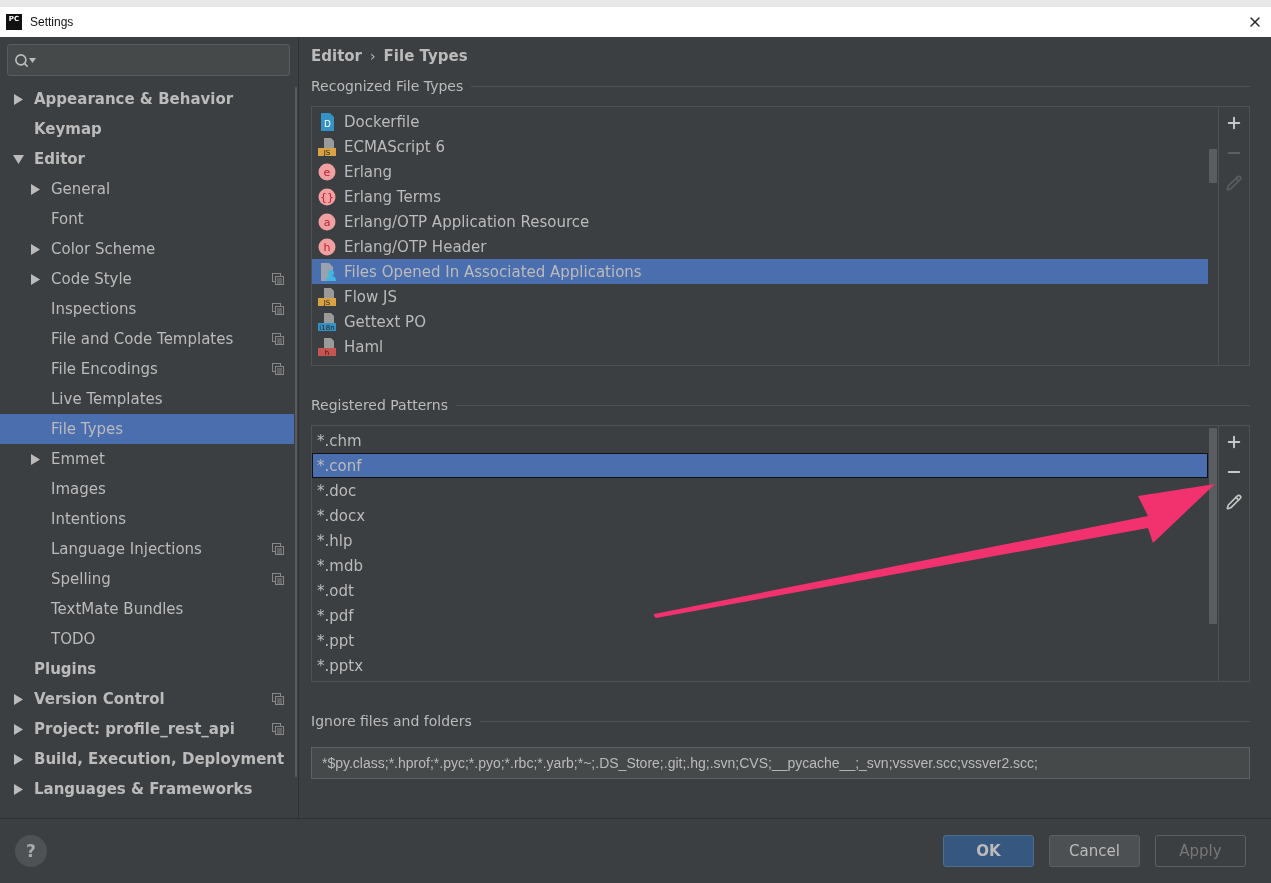 Image resolution: width=1271 pixels, height=883 pixels. Describe the element at coordinates (147, 339) in the screenshot. I see `tree-item: File and Code Templates` at that location.